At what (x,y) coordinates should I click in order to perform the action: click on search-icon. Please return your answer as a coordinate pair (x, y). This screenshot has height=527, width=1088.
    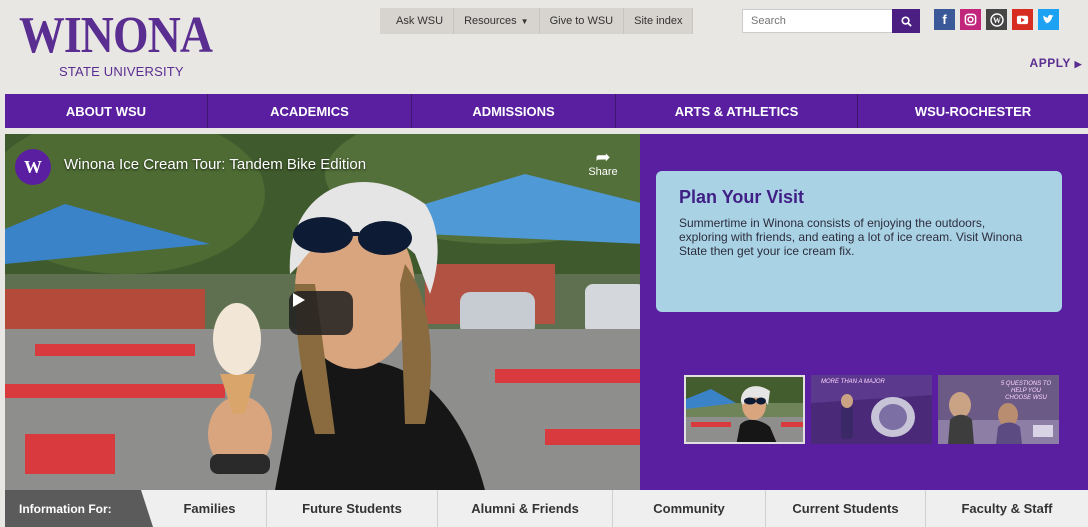
    Looking at the image, I should click on (906, 21).